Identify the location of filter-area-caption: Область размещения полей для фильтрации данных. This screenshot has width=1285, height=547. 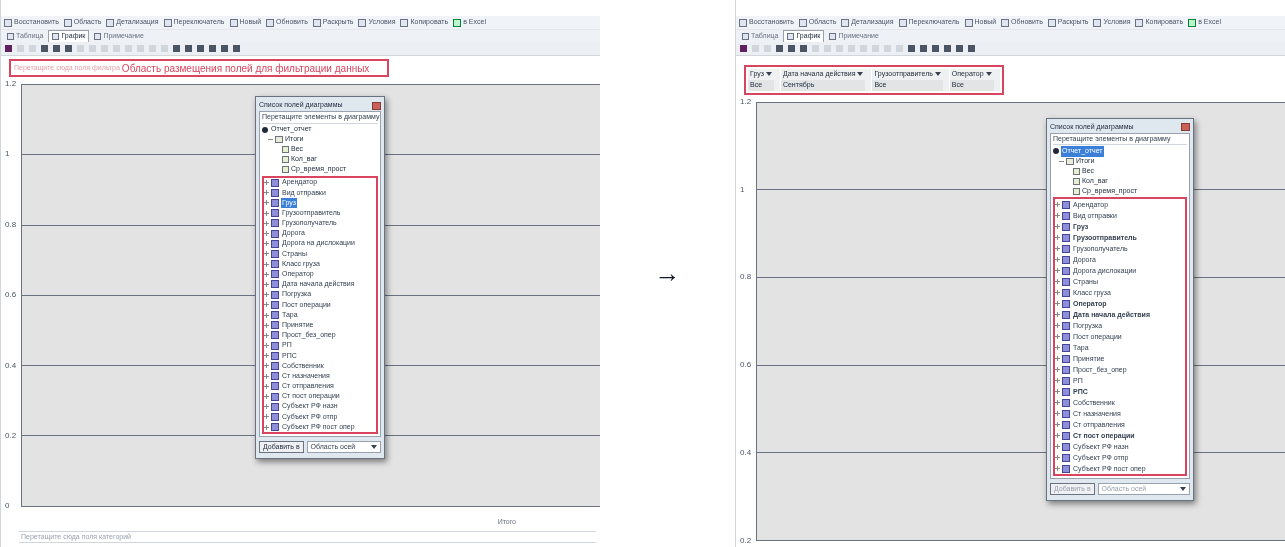
(245, 68).